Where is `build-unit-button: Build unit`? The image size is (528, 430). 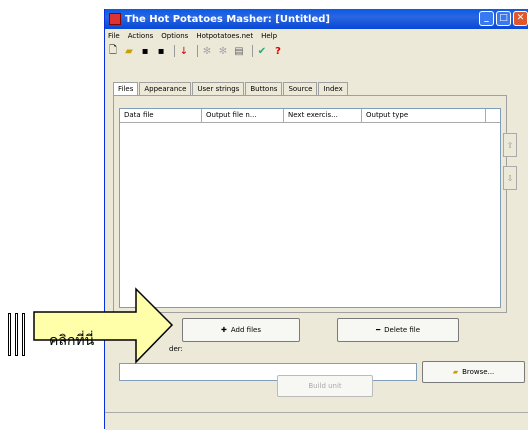 build-unit-button: Build unit is located at coordinates (325, 386).